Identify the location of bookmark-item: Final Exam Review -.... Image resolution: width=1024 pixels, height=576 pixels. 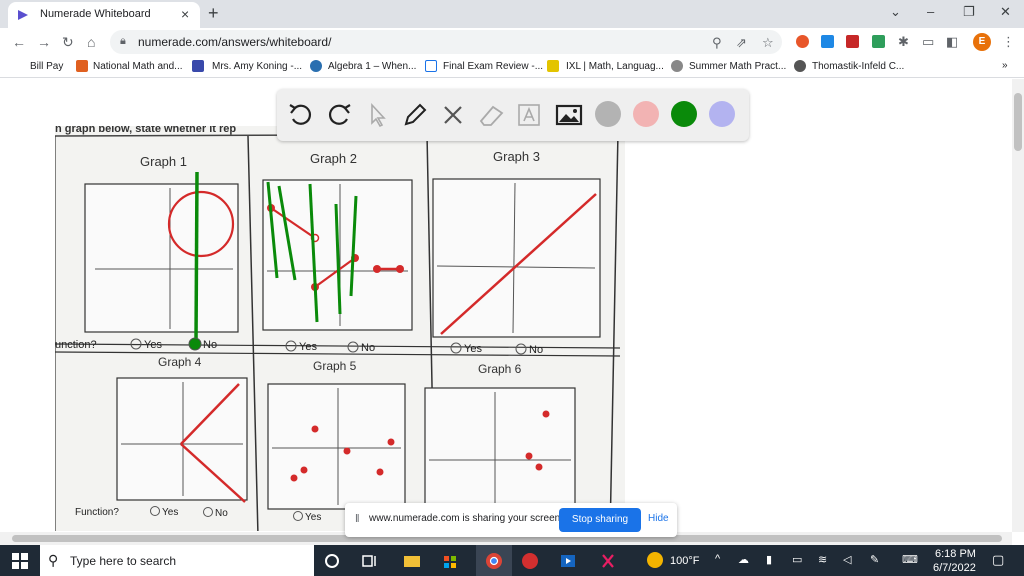
(493, 66).